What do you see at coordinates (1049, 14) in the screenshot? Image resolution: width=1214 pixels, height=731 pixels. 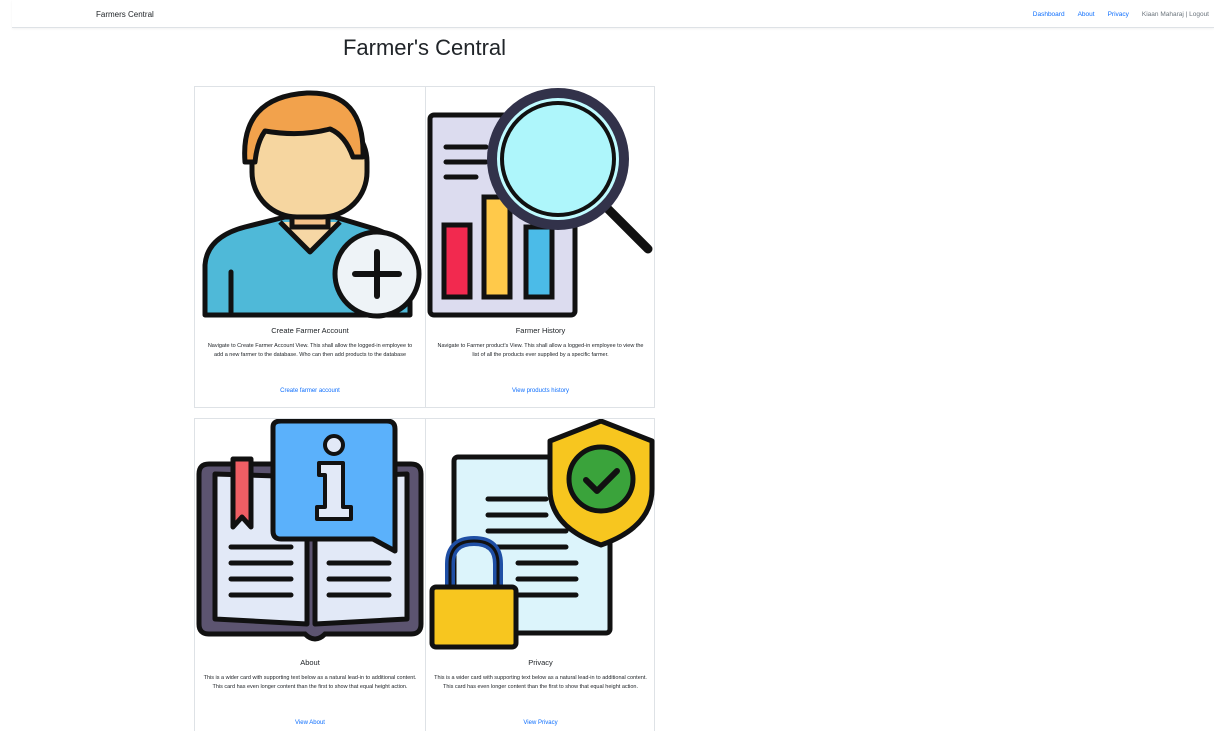 I see `nav-dashboard-link: Dashboard` at bounding box center [1049, 14].